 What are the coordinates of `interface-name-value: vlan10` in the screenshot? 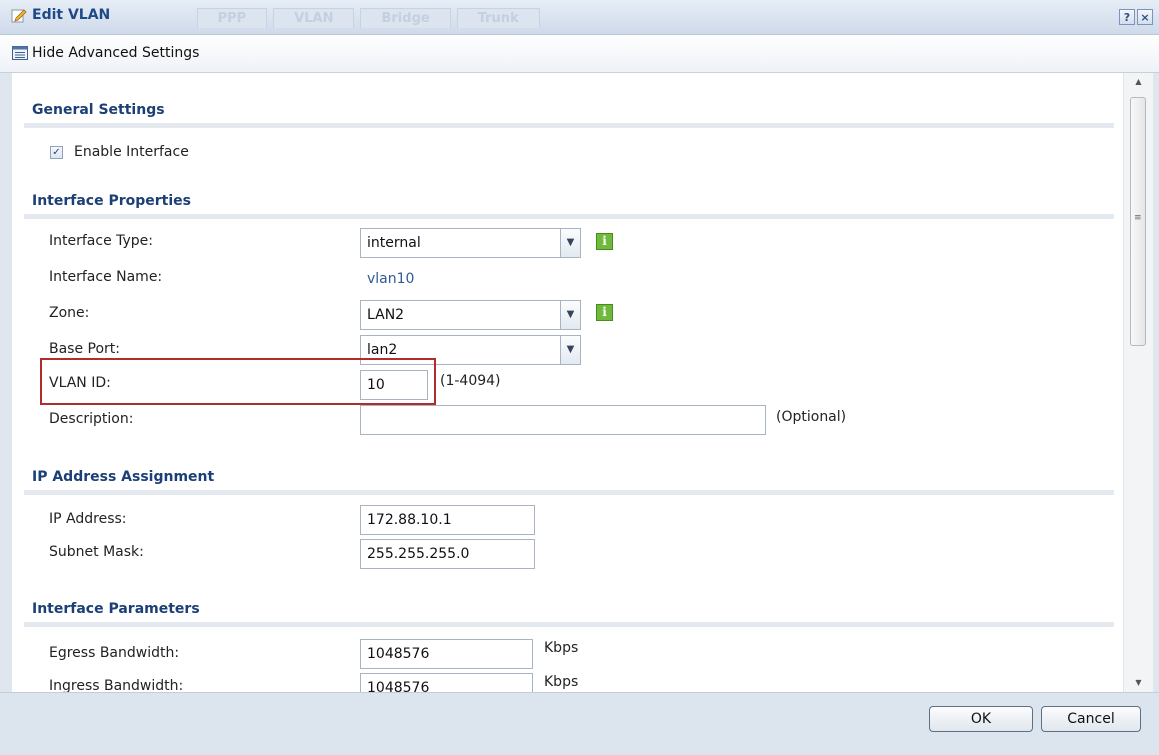 It's located at (391, 279).